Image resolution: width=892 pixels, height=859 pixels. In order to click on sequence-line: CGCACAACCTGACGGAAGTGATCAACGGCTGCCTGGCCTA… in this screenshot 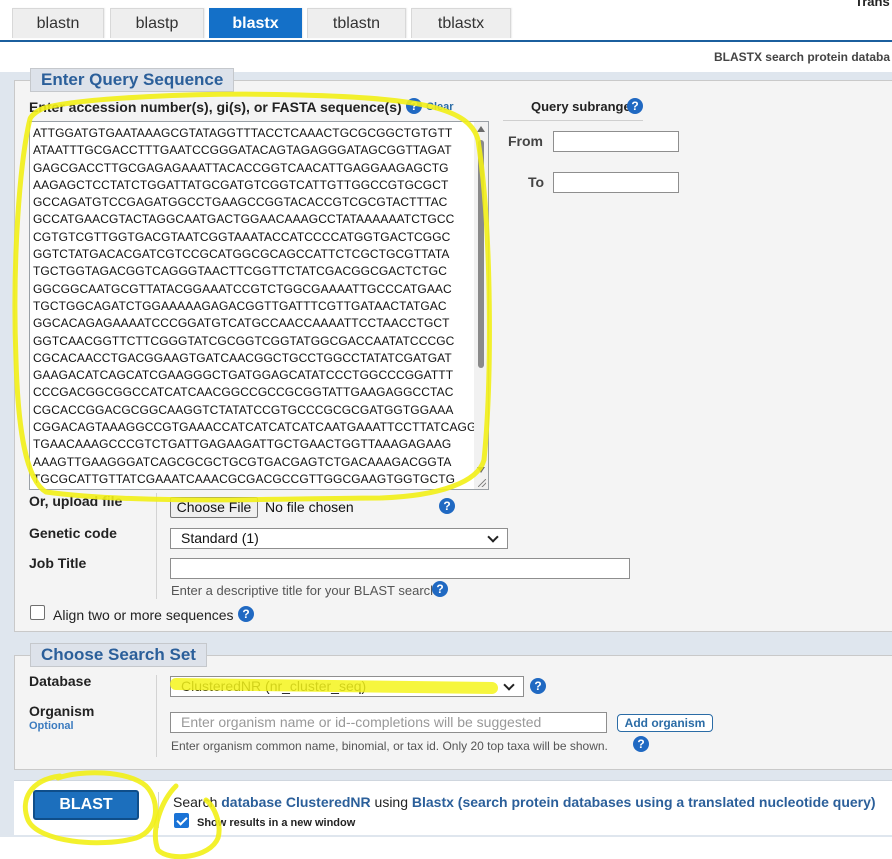, I will do `click(242, 357)`.